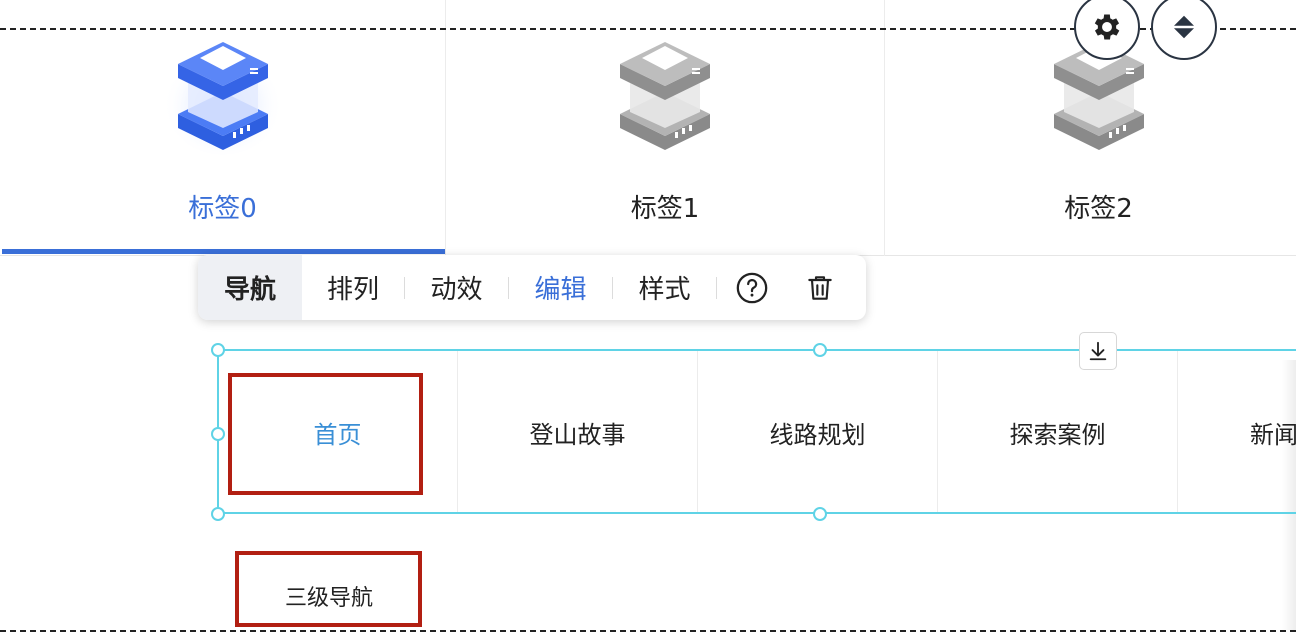 This screenshot has height=636, width=1296. I want to click on highlight-box-home, so click(325, 434).